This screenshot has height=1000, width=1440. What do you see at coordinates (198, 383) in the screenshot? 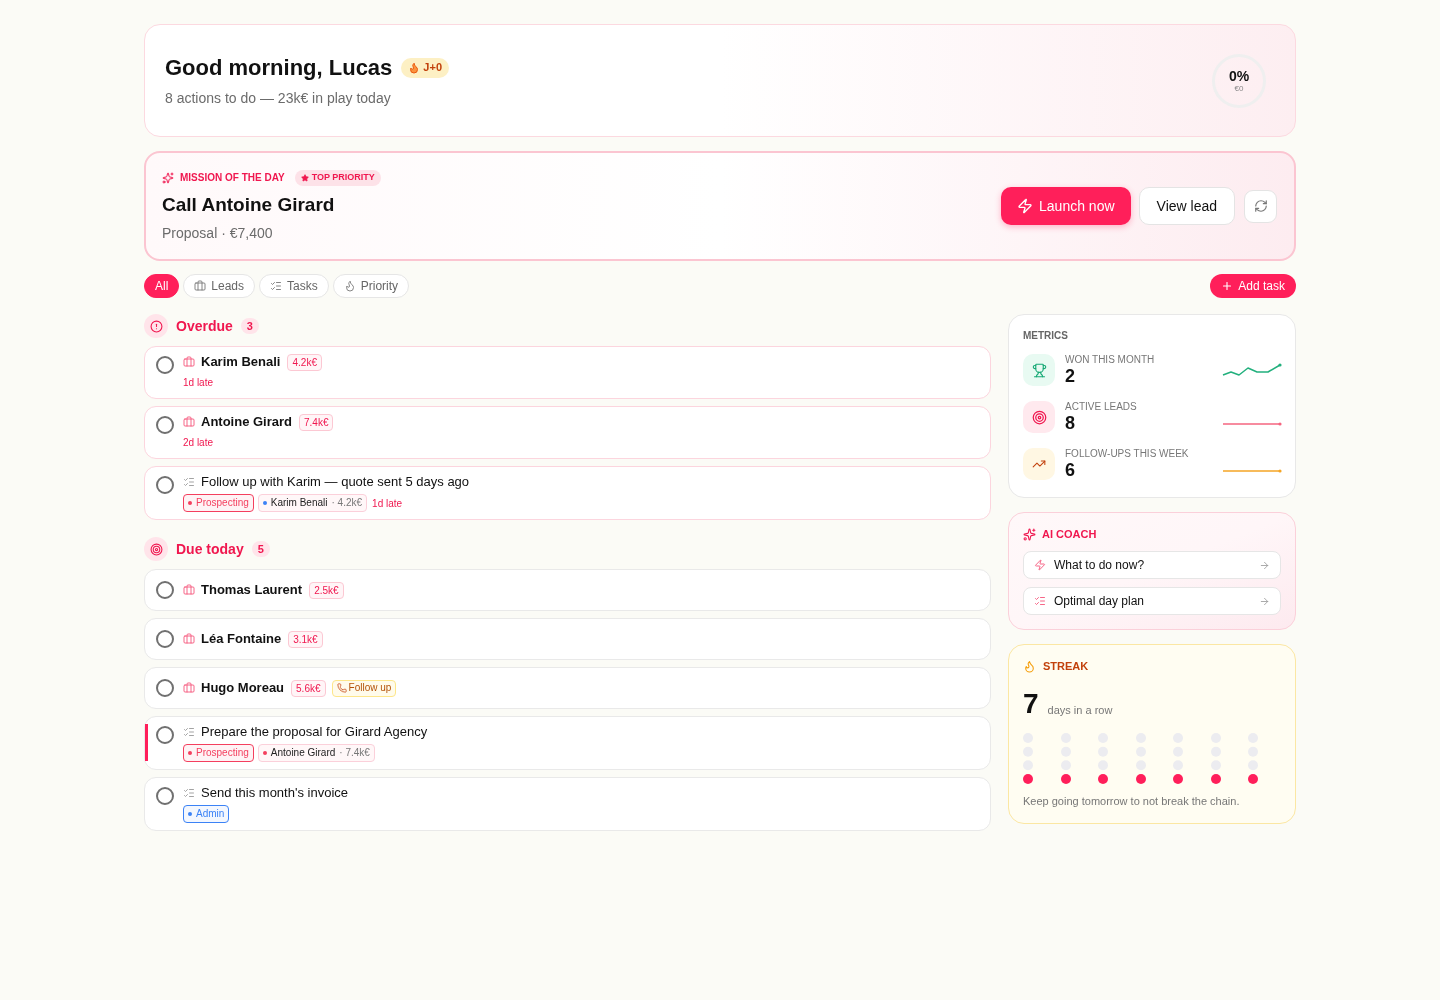
I see `late-text: 1d late` at bounding box center [198, 383].